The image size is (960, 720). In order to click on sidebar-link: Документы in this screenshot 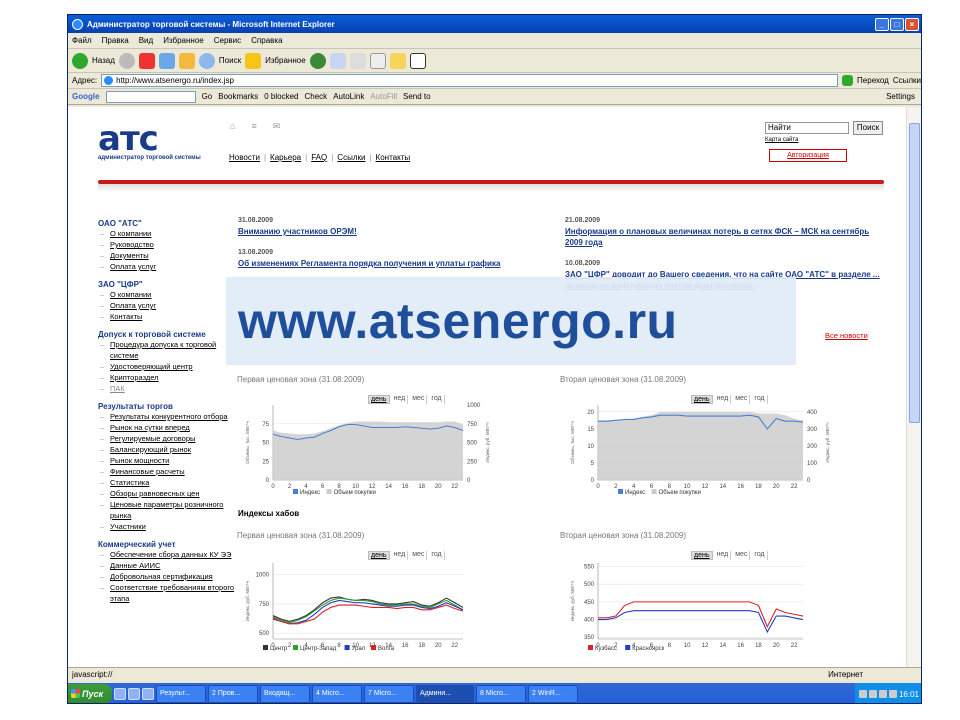, I will do `click(168, 255)`.